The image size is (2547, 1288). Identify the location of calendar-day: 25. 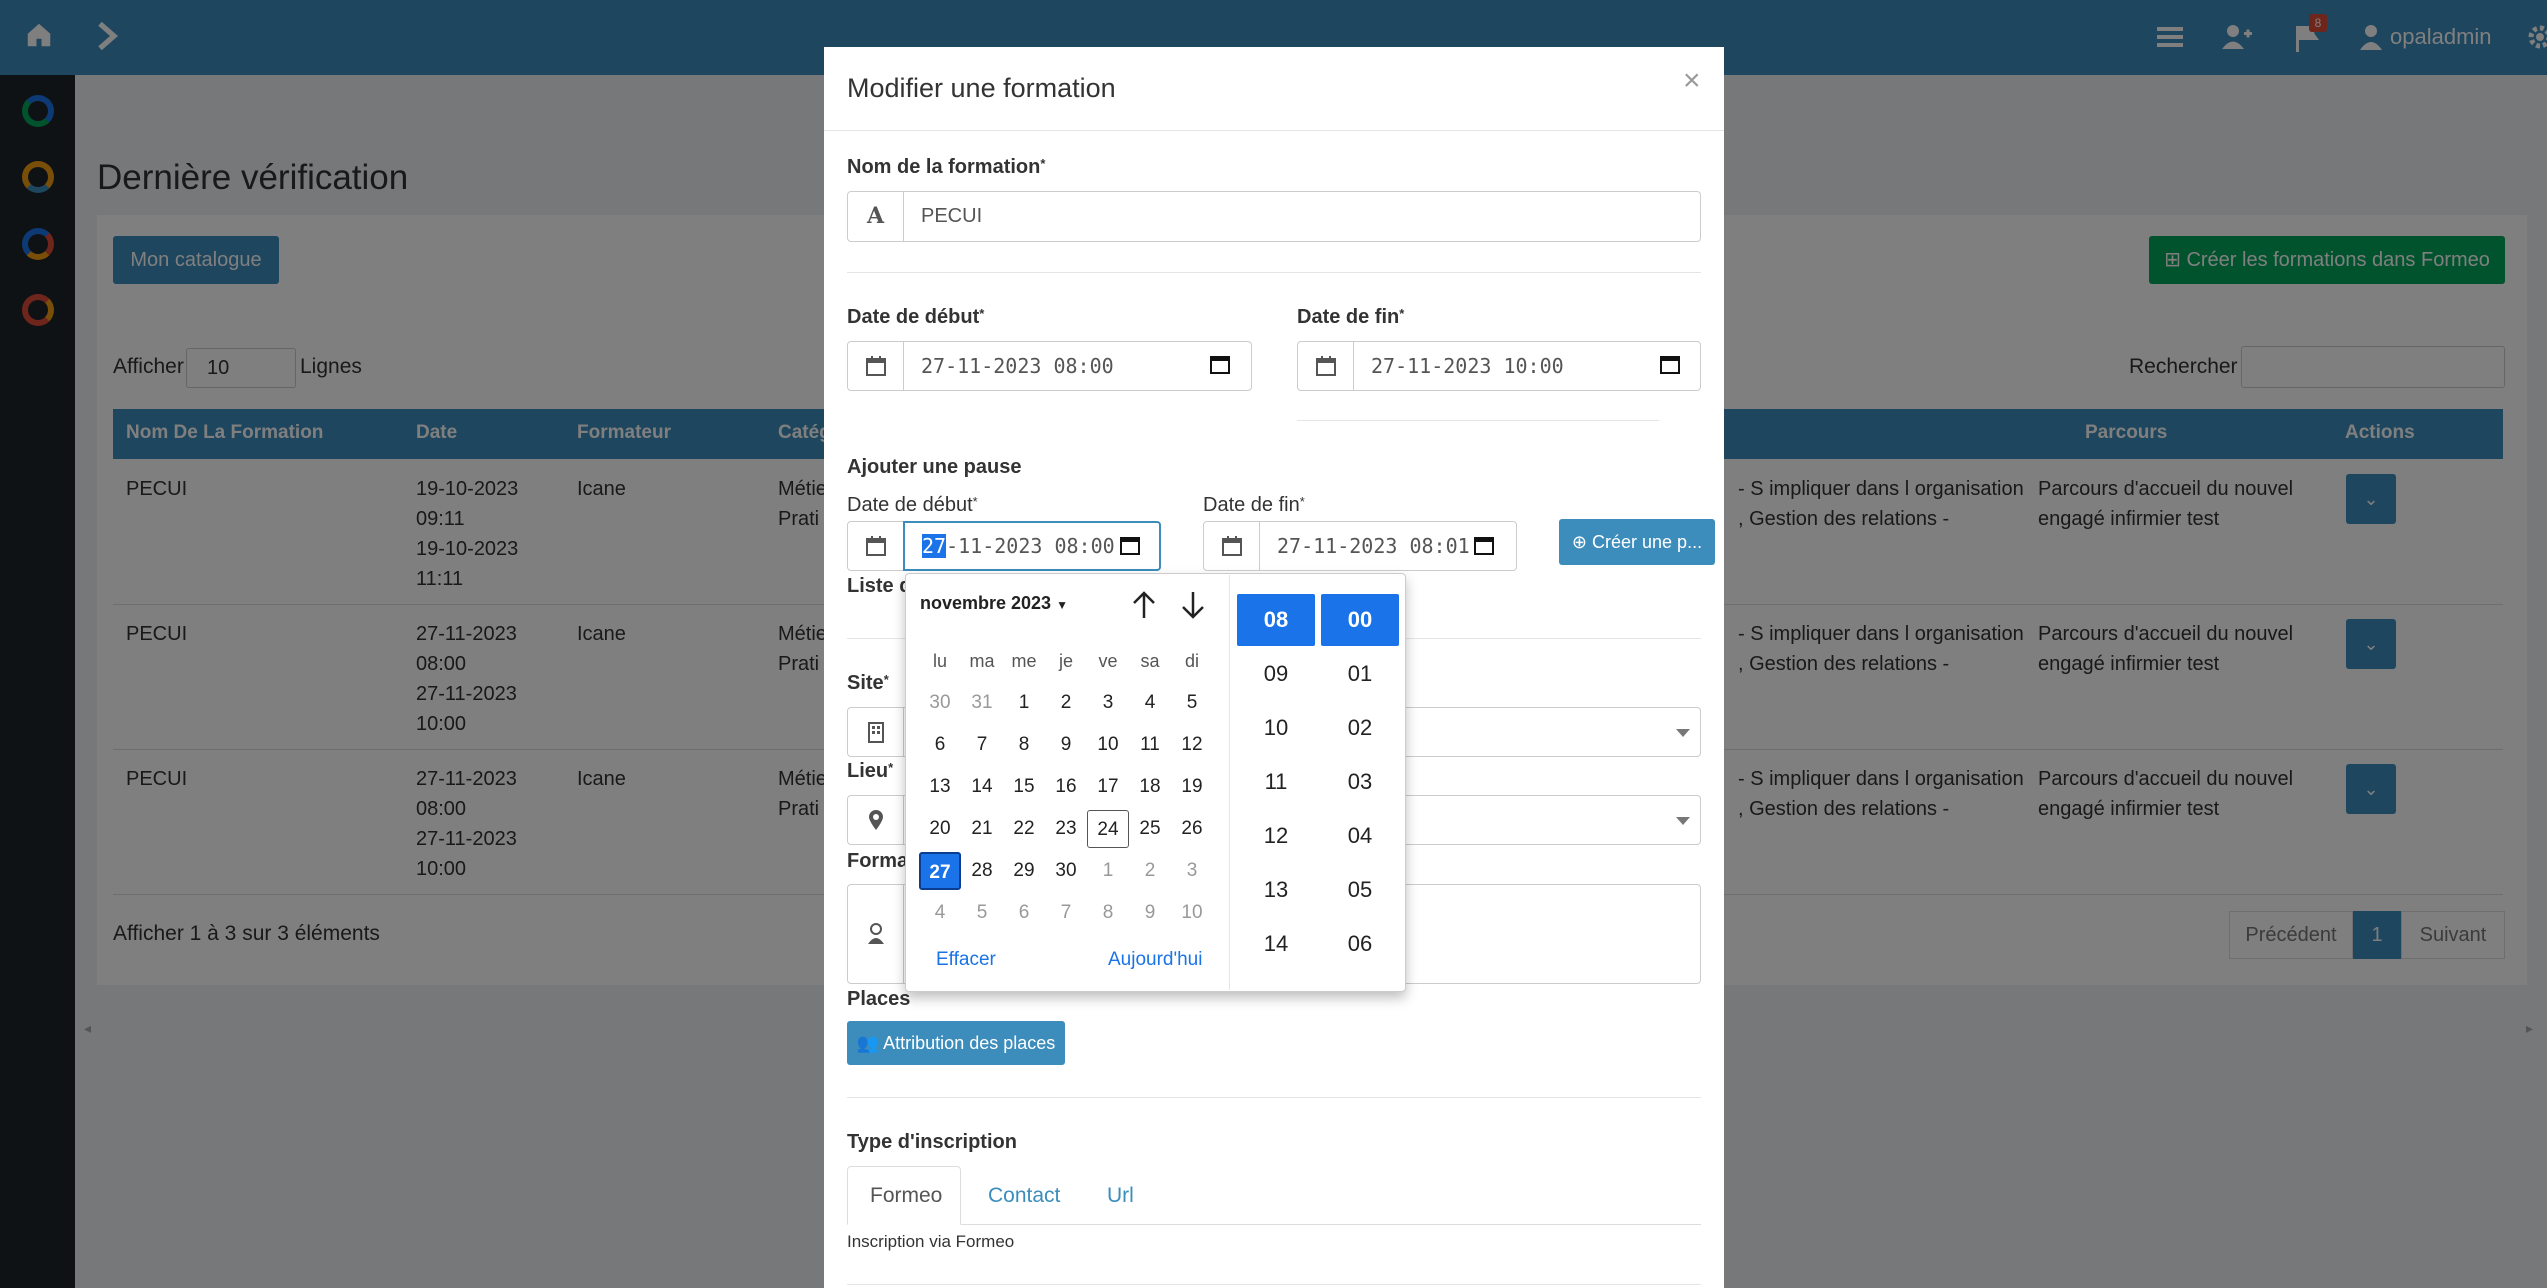
(1150, 829).